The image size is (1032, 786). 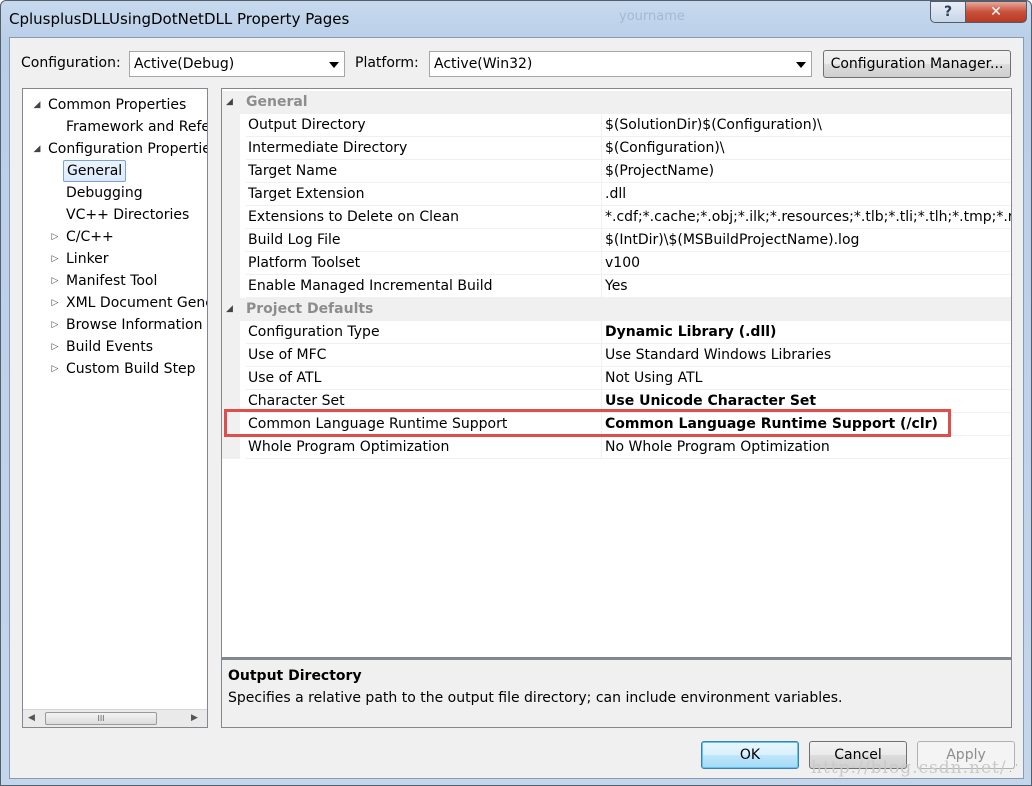 I want to click on grid-category-name: General, so click(x=277, y=102).